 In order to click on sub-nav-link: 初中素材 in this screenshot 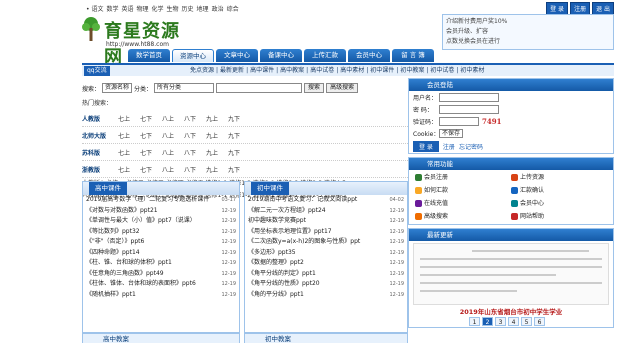, I will do `click(472, 70)`.